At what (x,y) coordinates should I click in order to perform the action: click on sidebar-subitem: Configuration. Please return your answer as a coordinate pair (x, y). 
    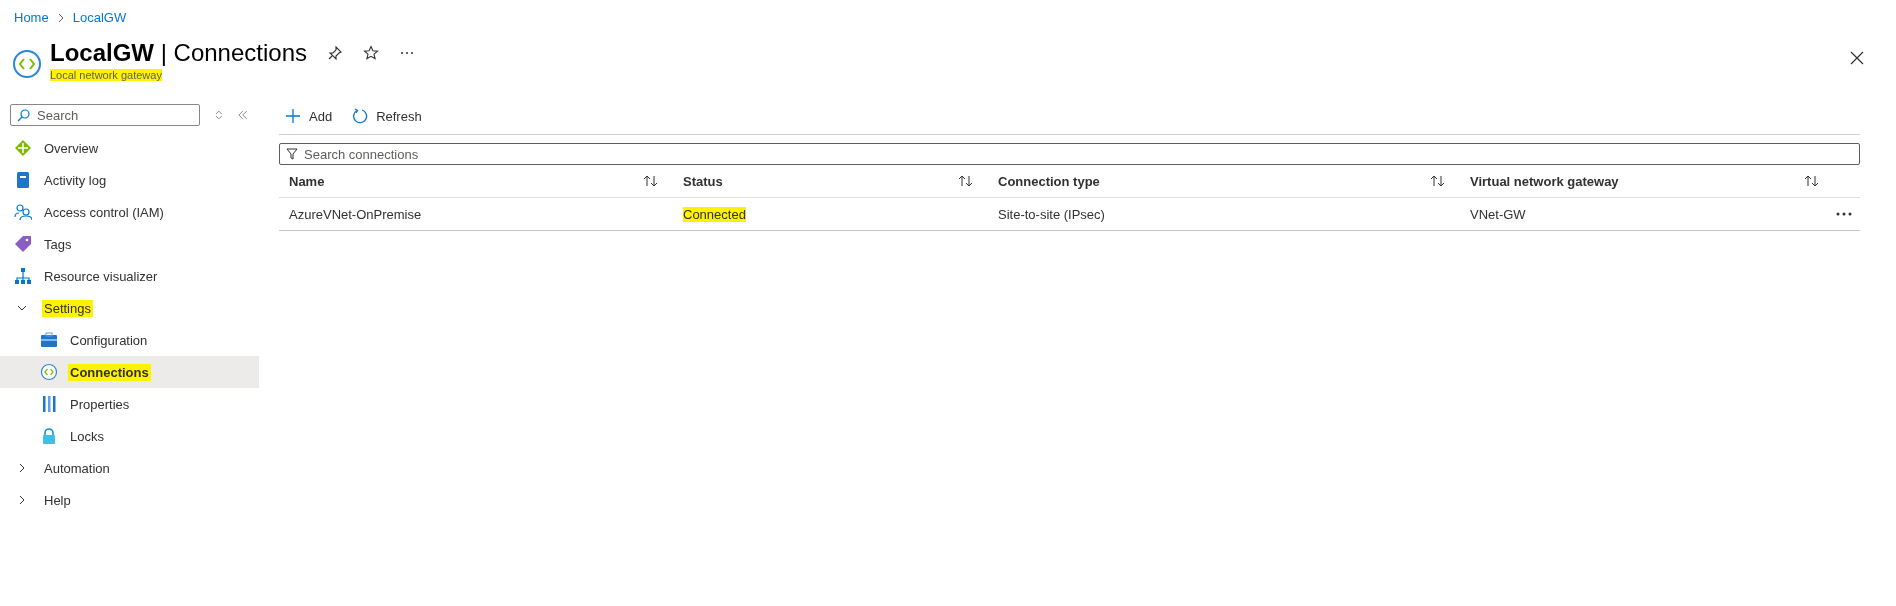
    Looking at the image, I should click on (129, 340).